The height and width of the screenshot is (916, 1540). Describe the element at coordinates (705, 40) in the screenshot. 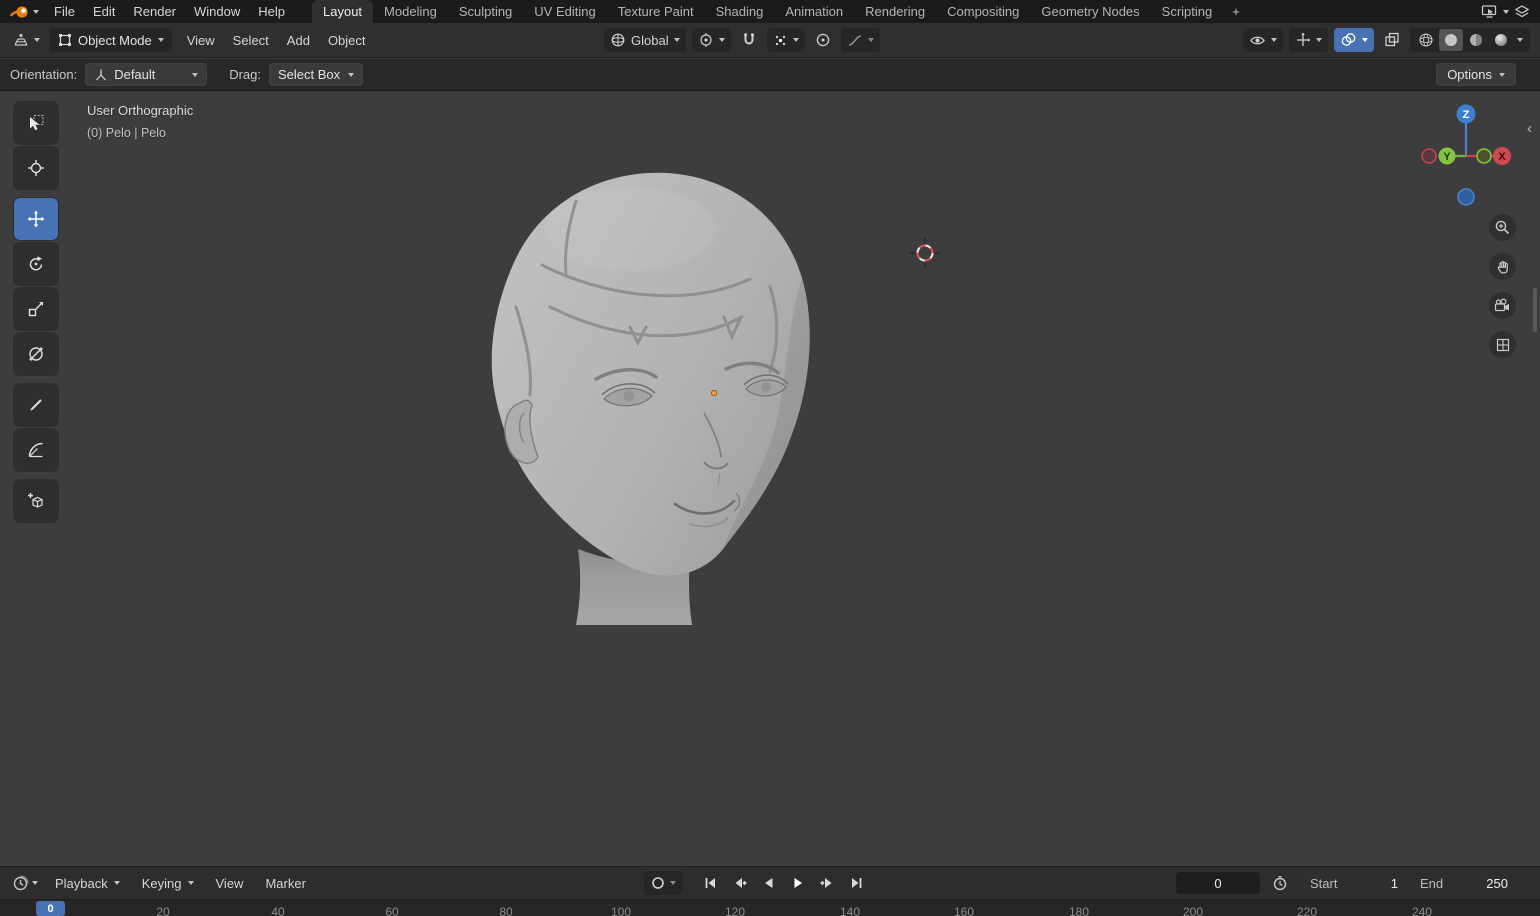

I see `pivot-point-icon` at that location.